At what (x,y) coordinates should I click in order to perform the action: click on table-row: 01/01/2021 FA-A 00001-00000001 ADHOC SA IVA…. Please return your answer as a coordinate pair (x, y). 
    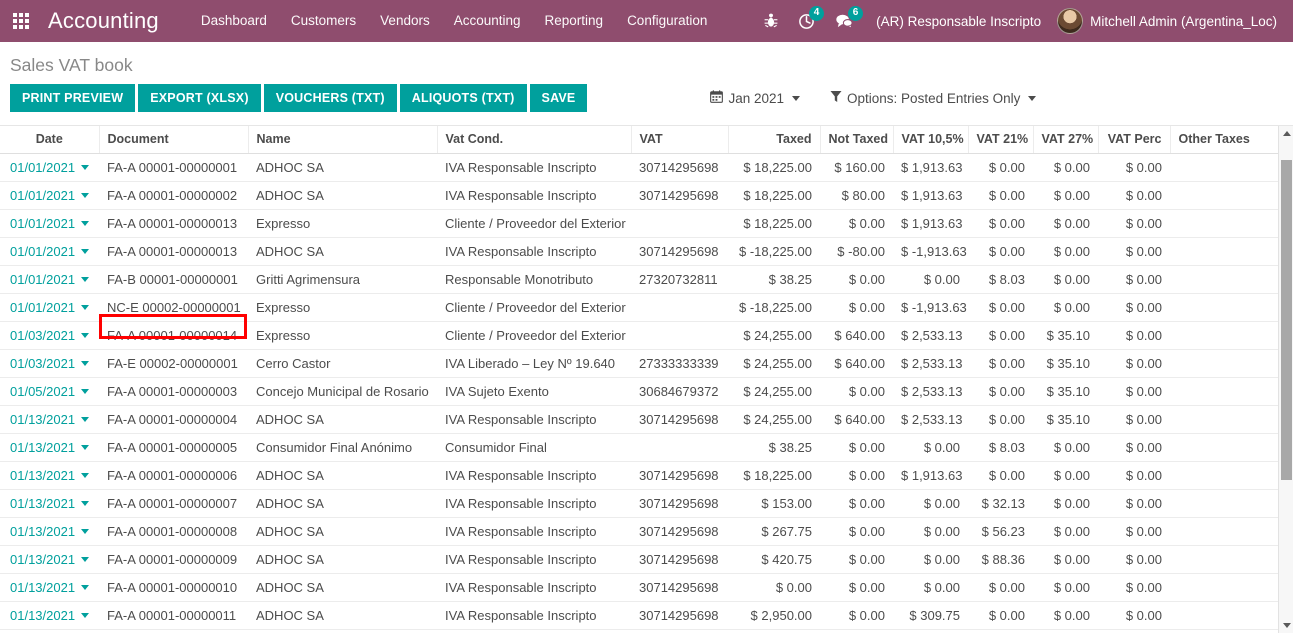
    Looking at the image, I should click on (640, 167).